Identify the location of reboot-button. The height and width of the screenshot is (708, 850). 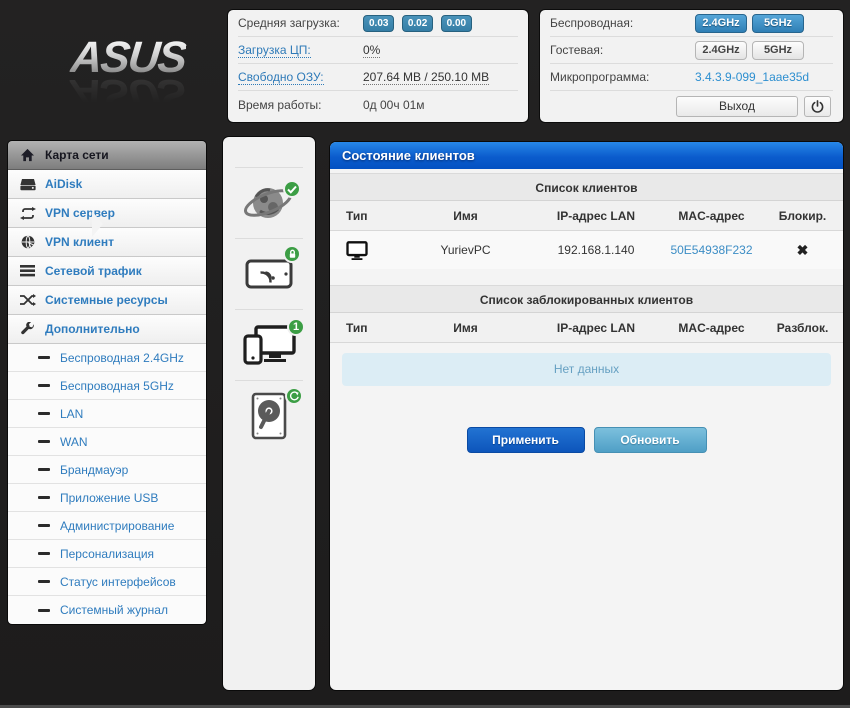
(817, 106).